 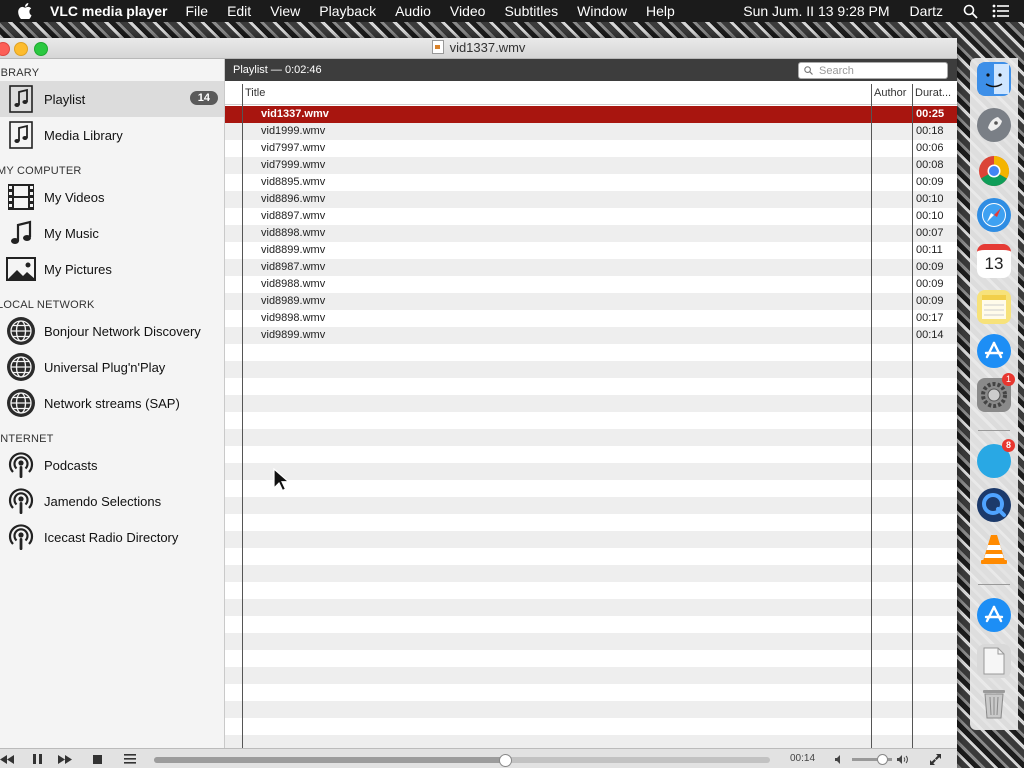 What do you see at coordinates (994, 505) in the screenshot?
I see `quicktime-icon` at bounding box center [994, 505].